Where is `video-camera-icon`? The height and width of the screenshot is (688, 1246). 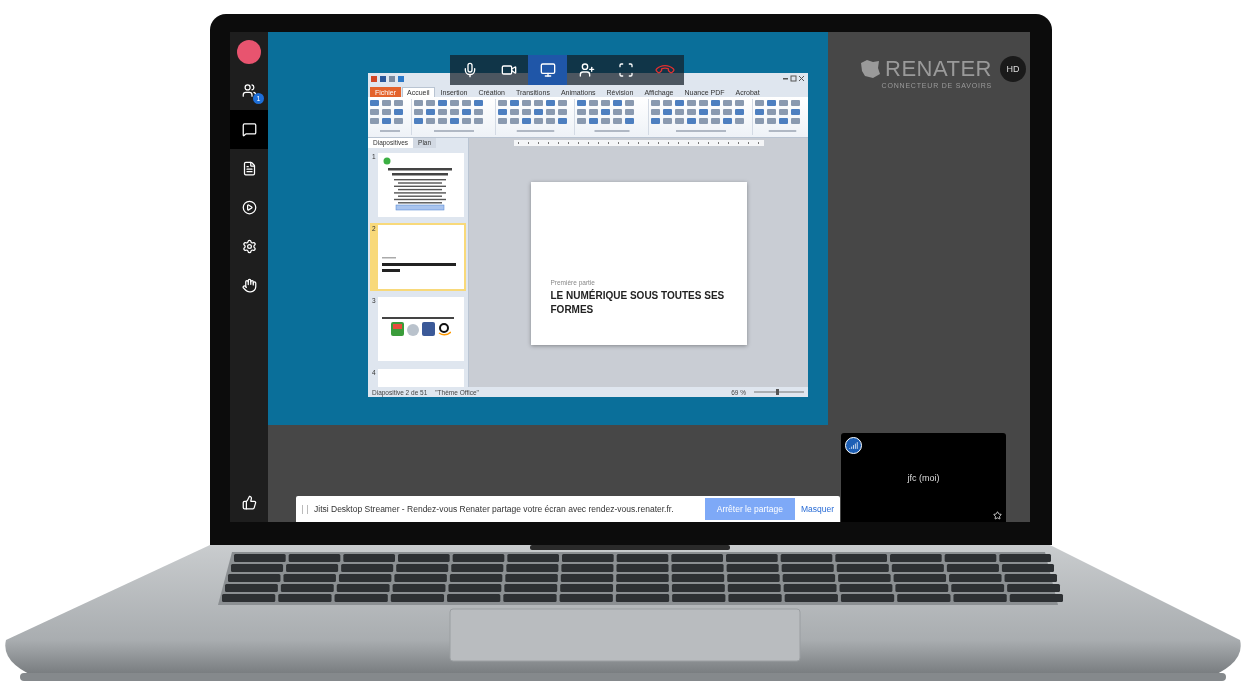
video-camera-icon is located at coordinates (508, 70).